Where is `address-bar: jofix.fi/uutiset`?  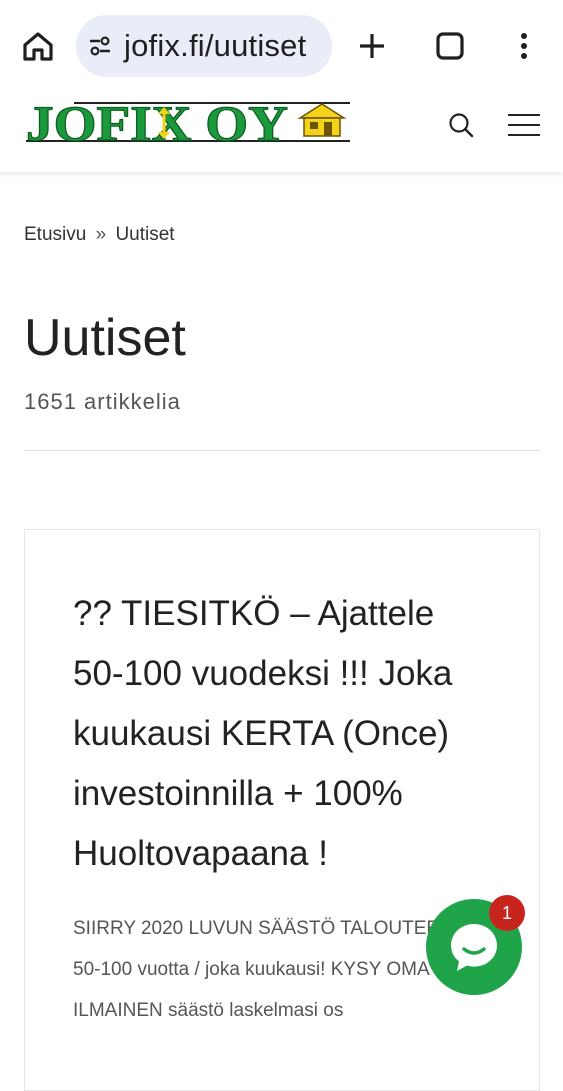
address-bar: jofix.fi/uutiset is located at coordinates (204, 46).